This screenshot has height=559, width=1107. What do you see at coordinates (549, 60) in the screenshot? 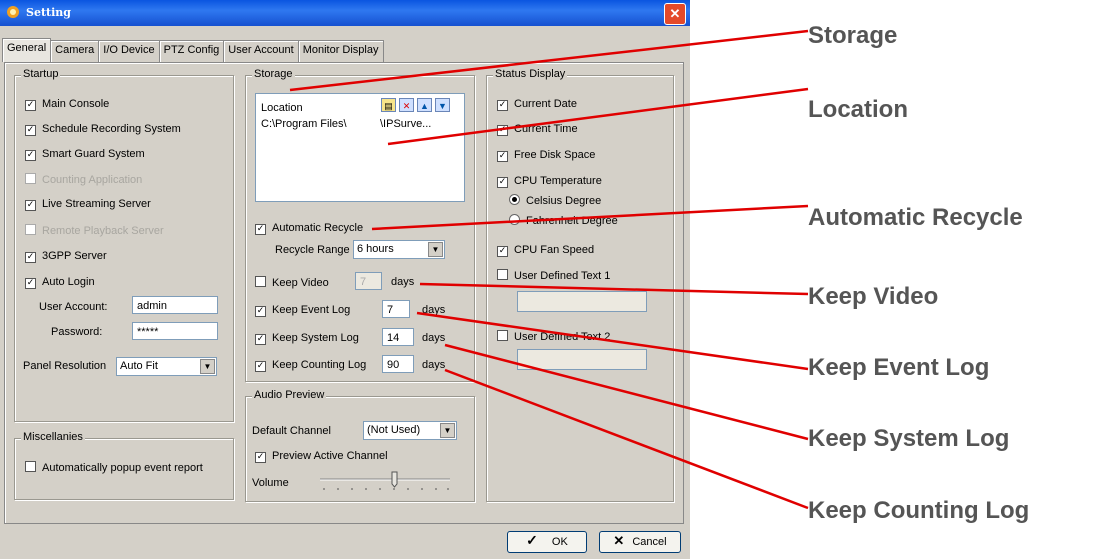
I see `storage-callout-line` at bounding box center [549, 60].